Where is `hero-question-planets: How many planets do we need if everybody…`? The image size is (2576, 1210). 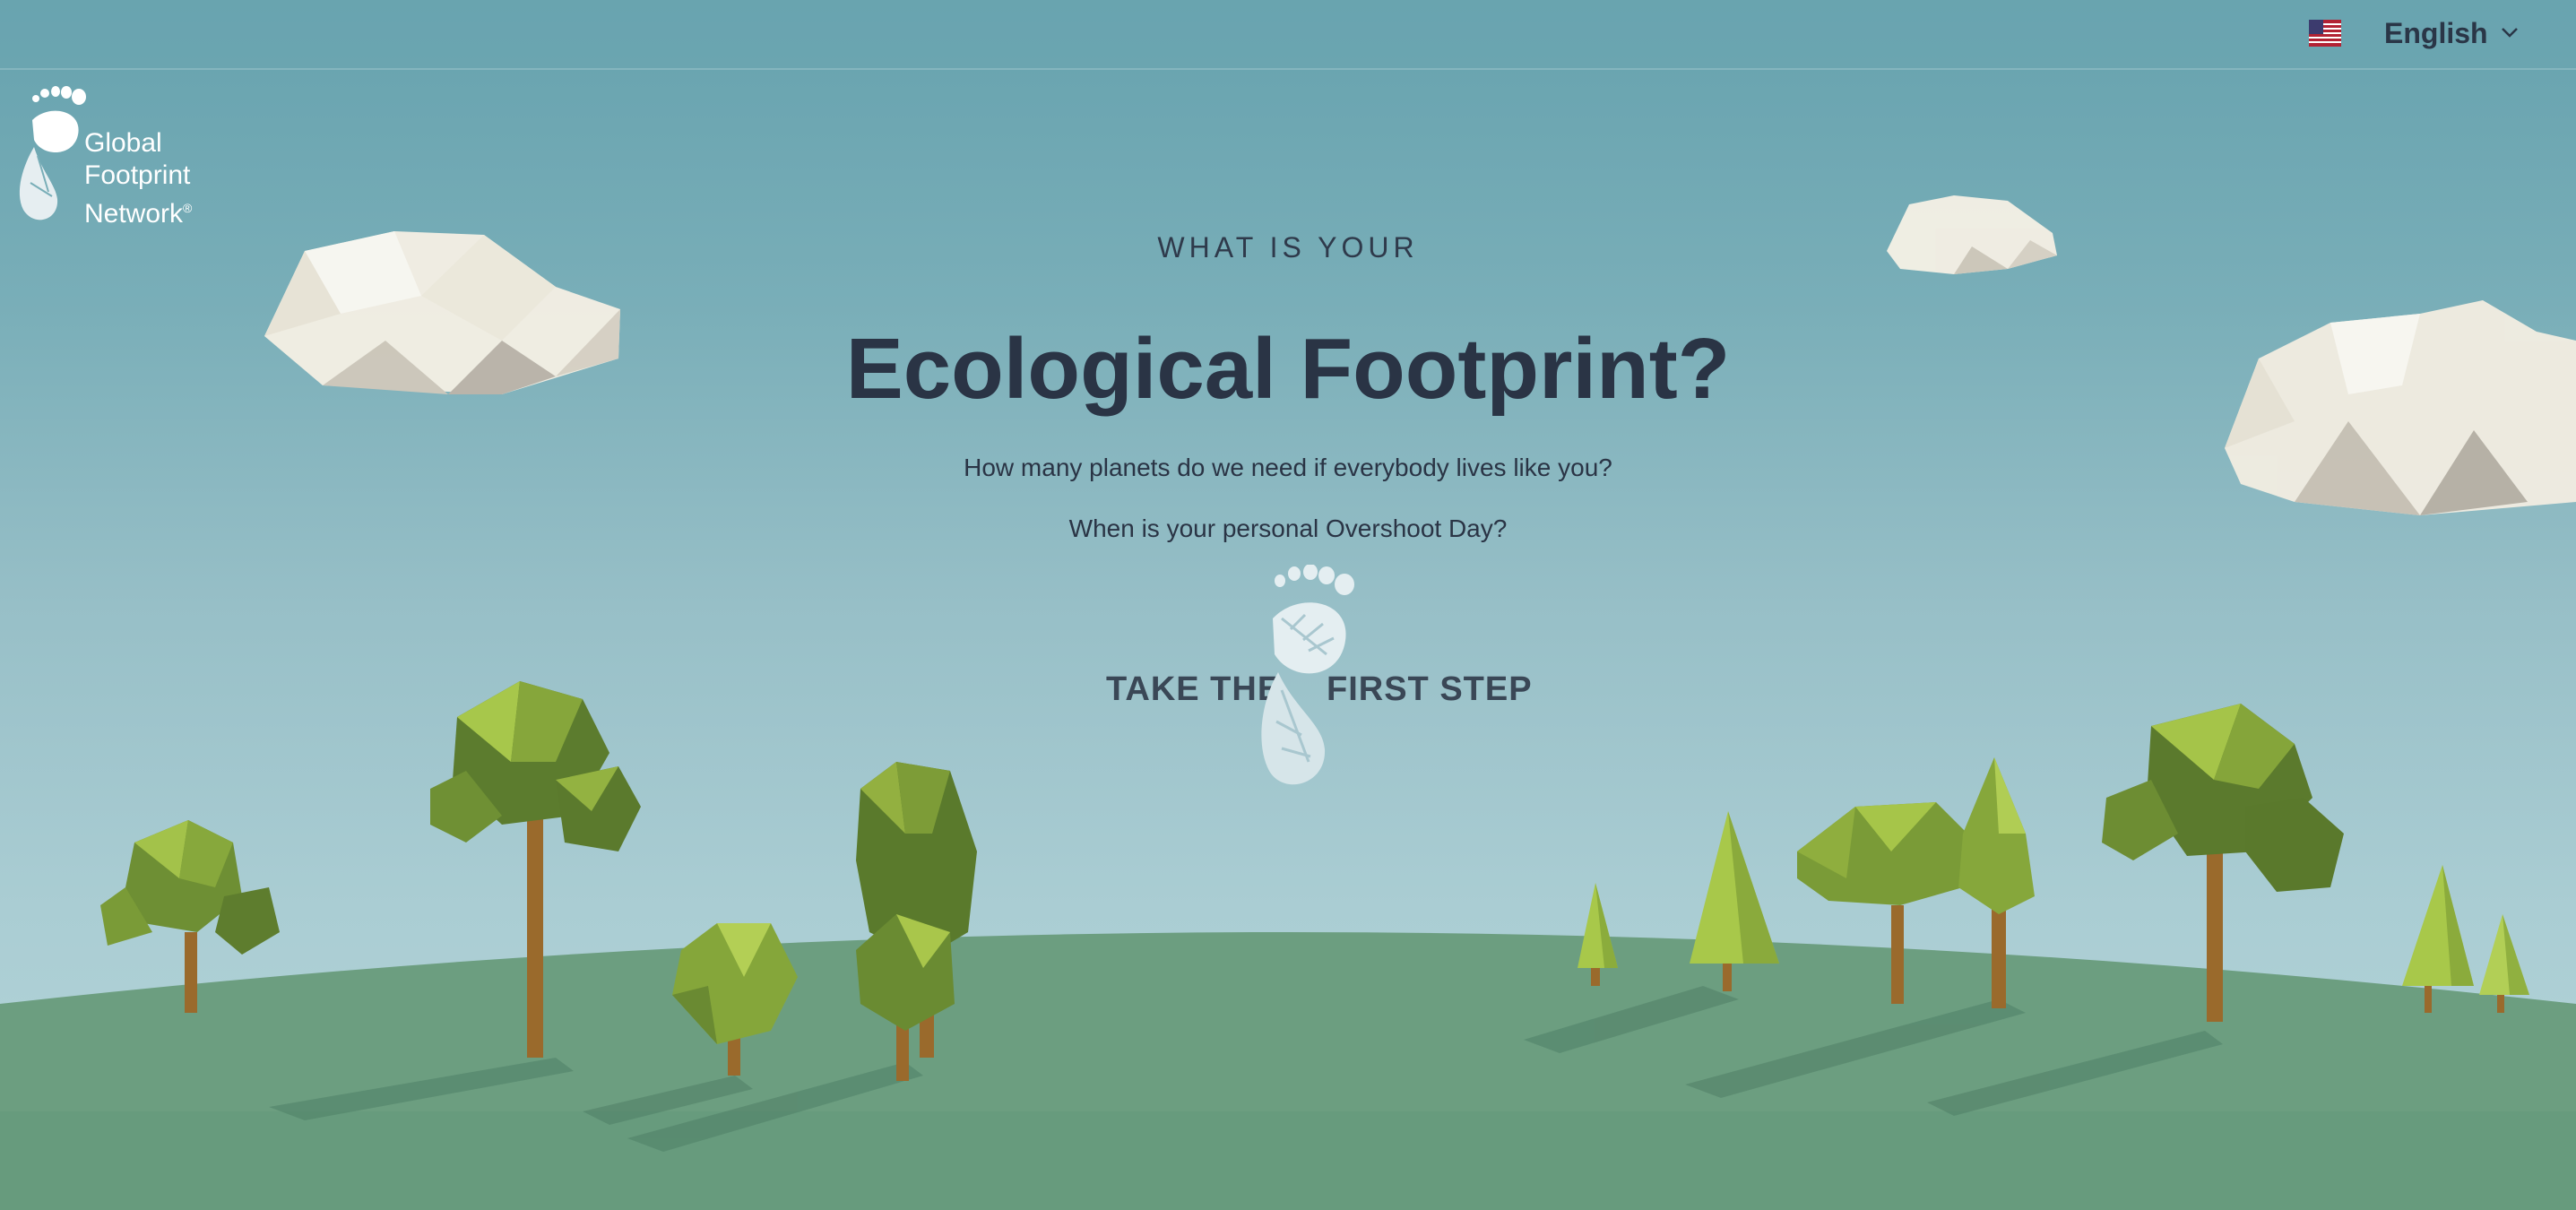 hero-question-planets: How many planets do we need if everybody… is located at coordinates (1288, 467).